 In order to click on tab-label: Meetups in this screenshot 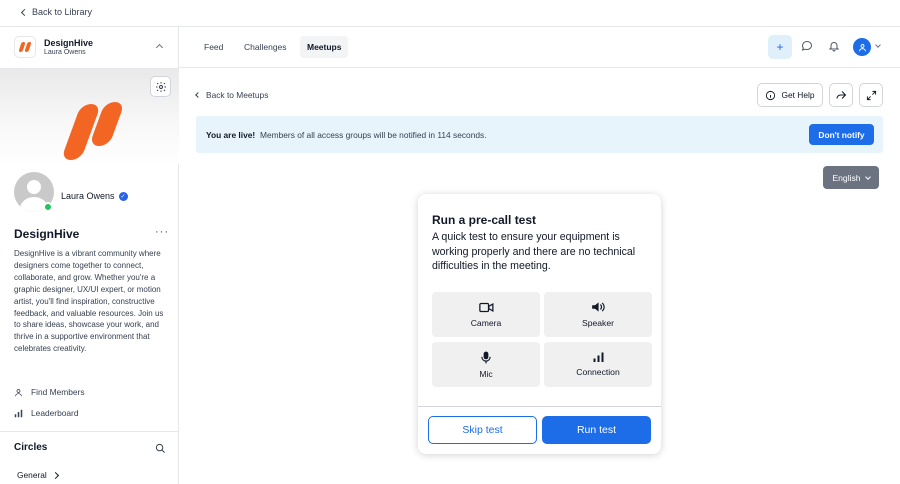, I will do `click(324, 47)`.